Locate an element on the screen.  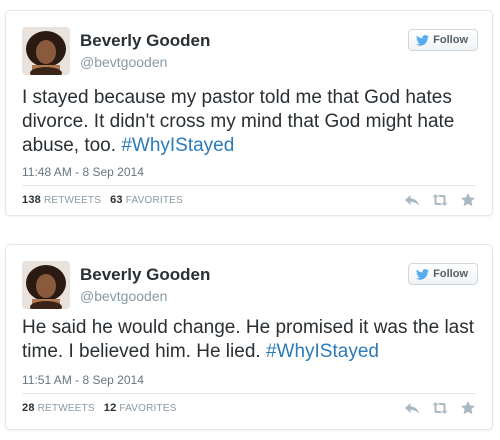
retweet-count: 28 is located at coordinates (28, 408).